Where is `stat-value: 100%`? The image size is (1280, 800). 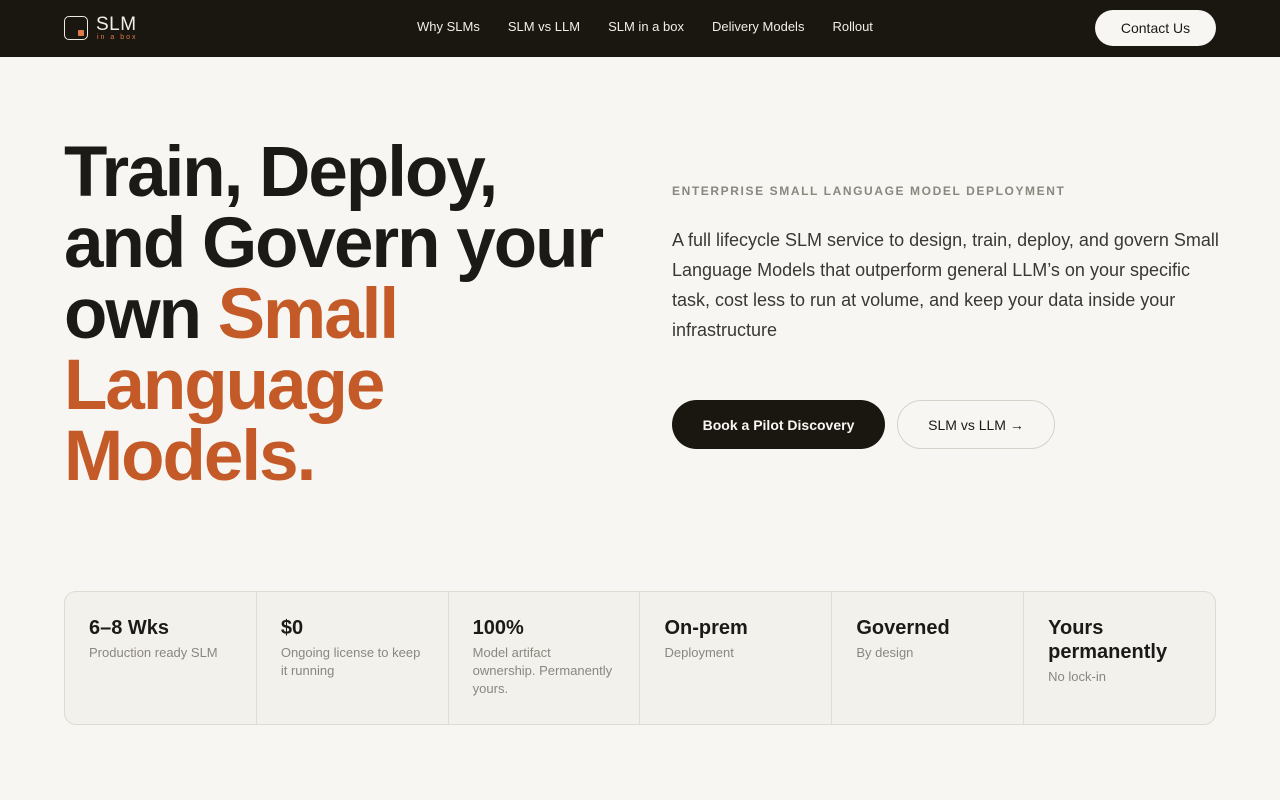
stat-value: 100% is located at coordinates (498, 628).